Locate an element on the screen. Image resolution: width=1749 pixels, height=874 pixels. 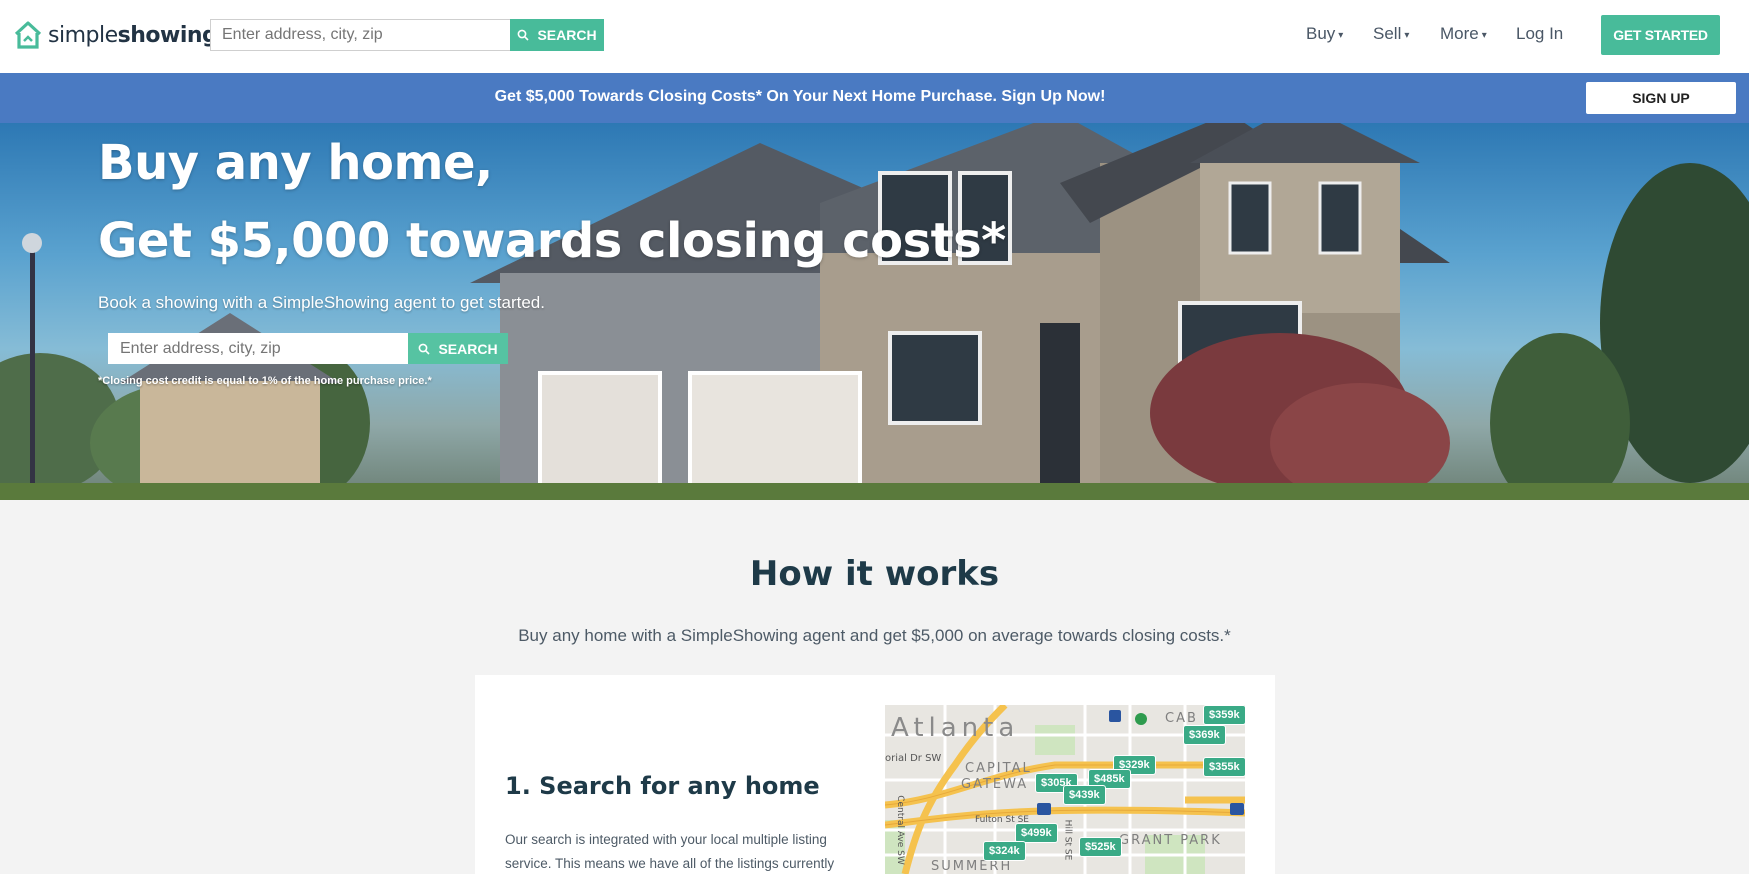
nav-login-label: Log In is located at coordinates (1540, 33).